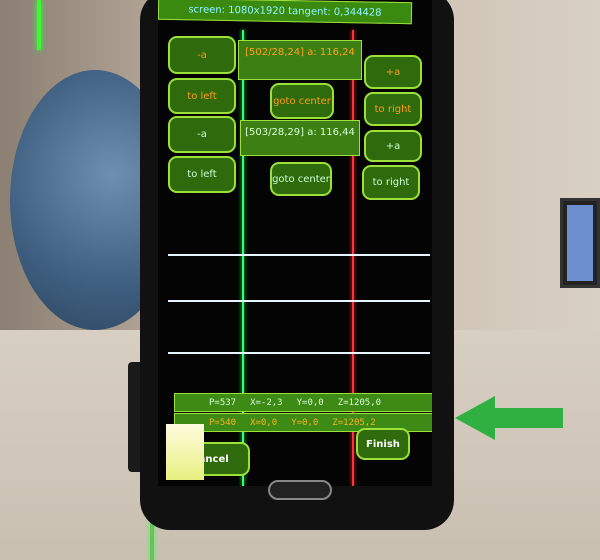 The image size is (600, 560). Describe the element at coordinates (393, 146) in the screenshot. I see `plus-a-button-2: +a` at that location.